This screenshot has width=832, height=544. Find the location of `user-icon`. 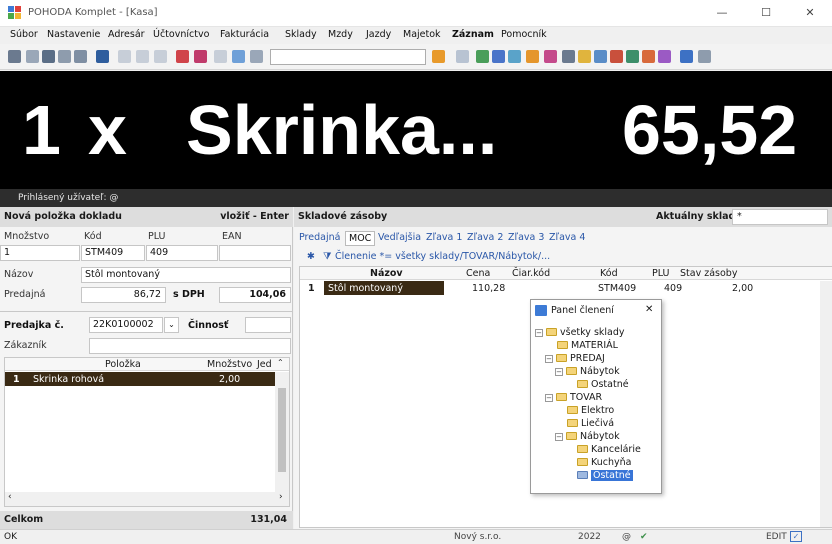

user-icon is located at coordinates (686, 56).